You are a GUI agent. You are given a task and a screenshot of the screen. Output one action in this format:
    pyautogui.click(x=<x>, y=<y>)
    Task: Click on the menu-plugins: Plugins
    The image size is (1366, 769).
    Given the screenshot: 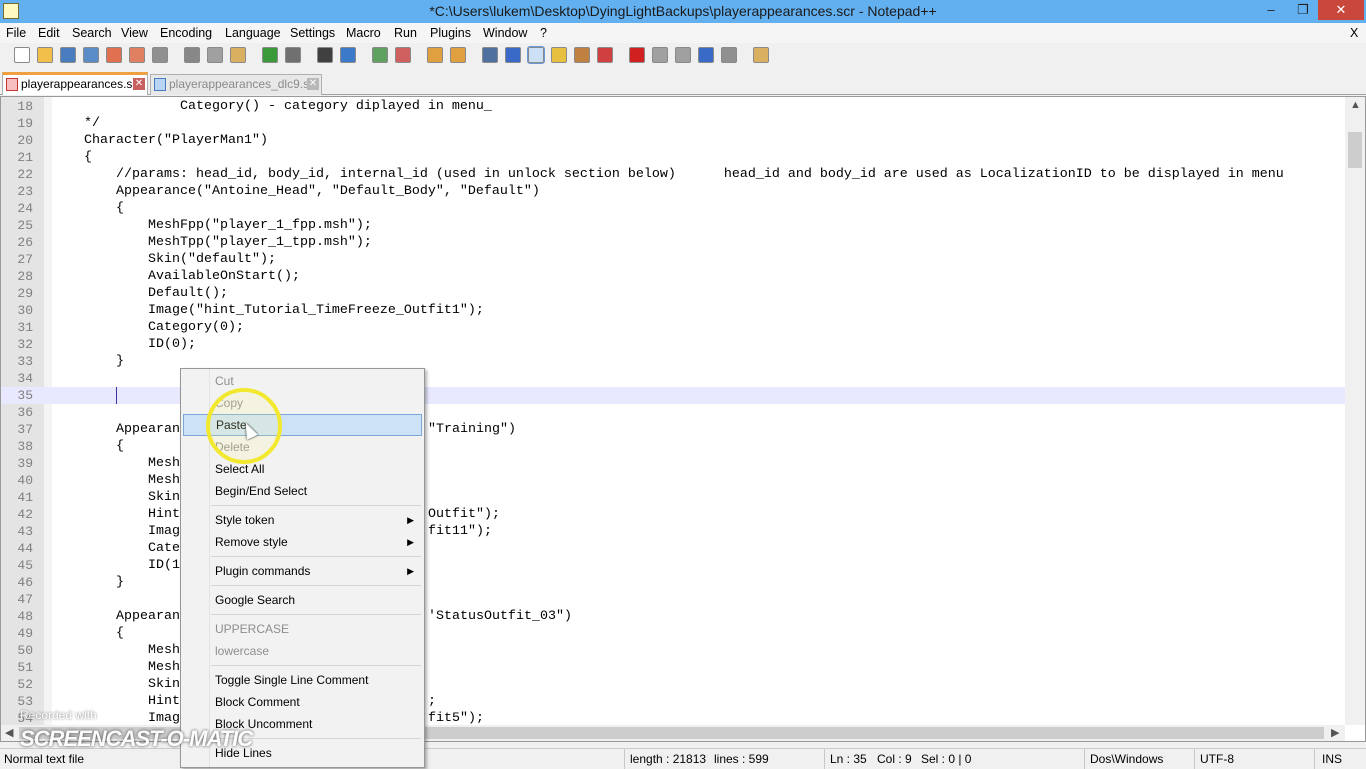 What is the action you would take?
    pyautogui.click(x=450, y=33)
    